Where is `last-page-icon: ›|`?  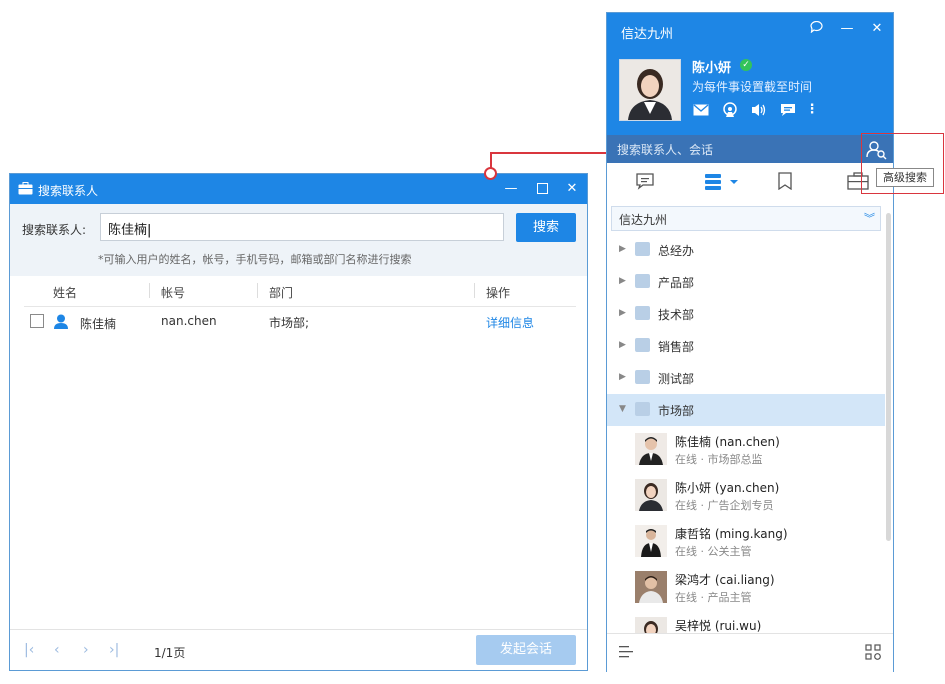
last-page-icon: ›| is located at coordinates (114, 650).